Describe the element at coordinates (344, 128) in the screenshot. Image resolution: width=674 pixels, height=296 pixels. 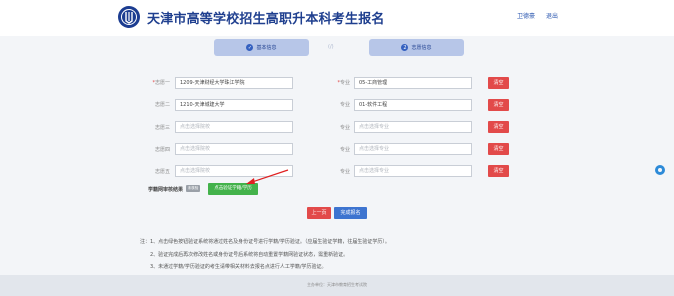
I see `volunteer-3-major-label: 专业` at that location.